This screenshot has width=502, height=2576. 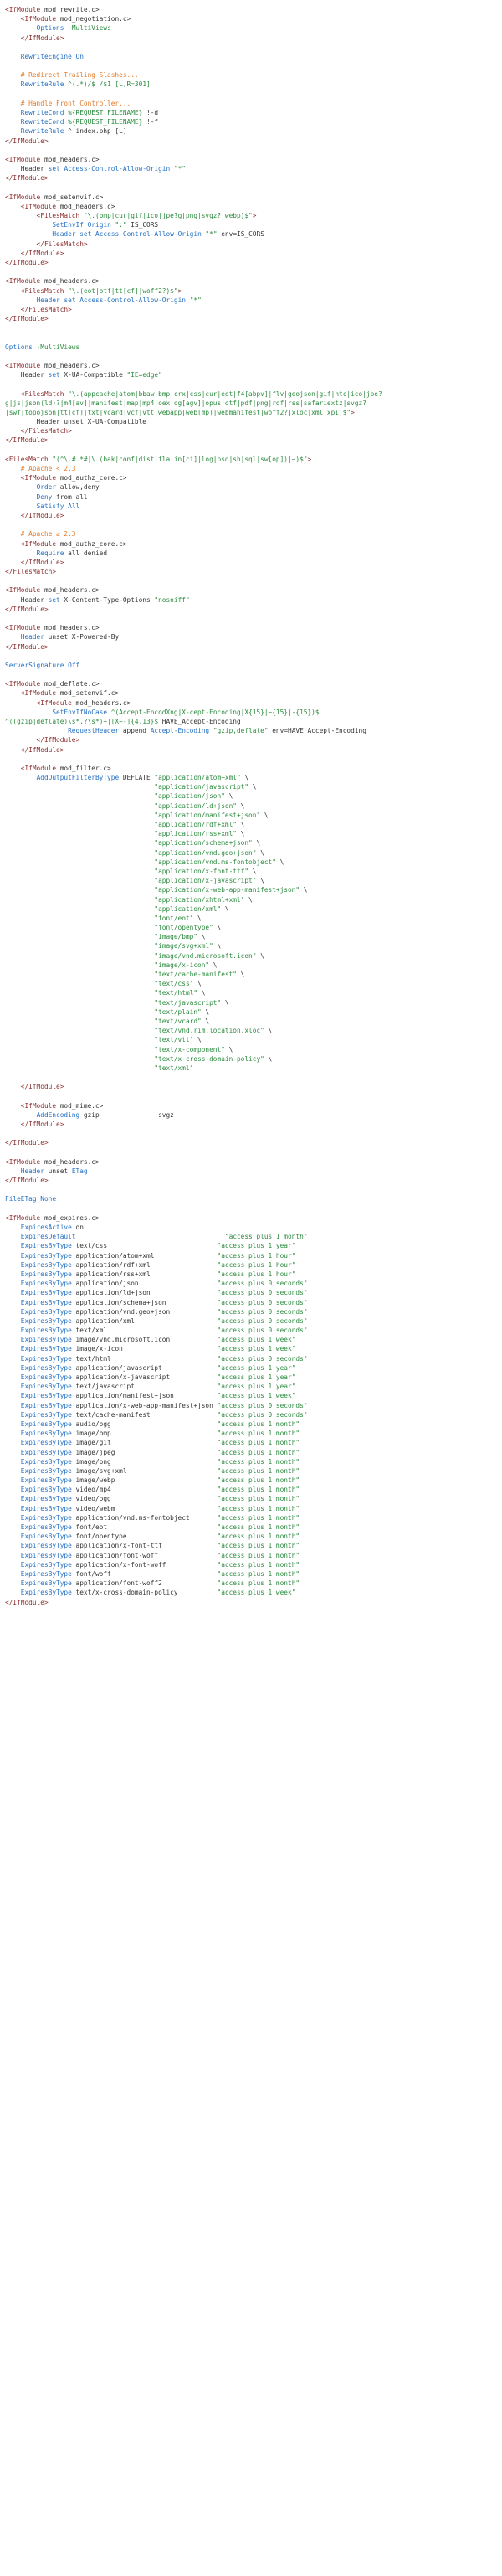 What do you see at coordinates (105, 113) in the screenshot?
I see `string-token: %{REQUEST_FILENAME}` at bounding box center [105, 113].